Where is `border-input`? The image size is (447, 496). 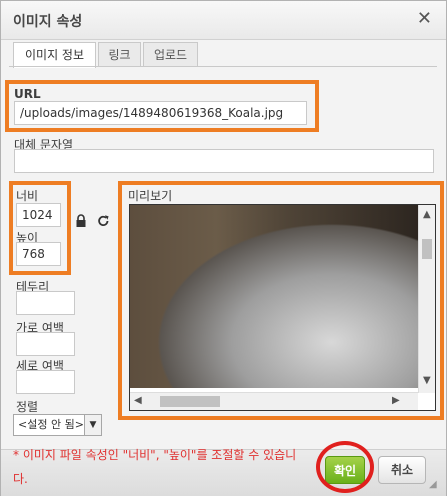 border-input is located at coordinates (45, 303).